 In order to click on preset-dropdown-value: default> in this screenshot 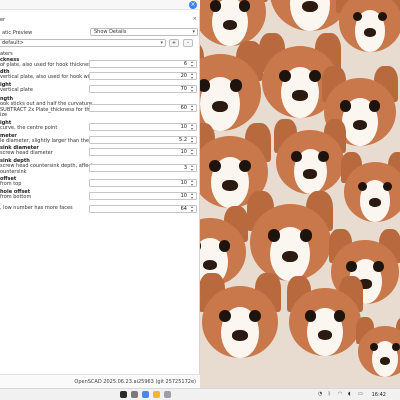, I will do `click(13, 43)`.